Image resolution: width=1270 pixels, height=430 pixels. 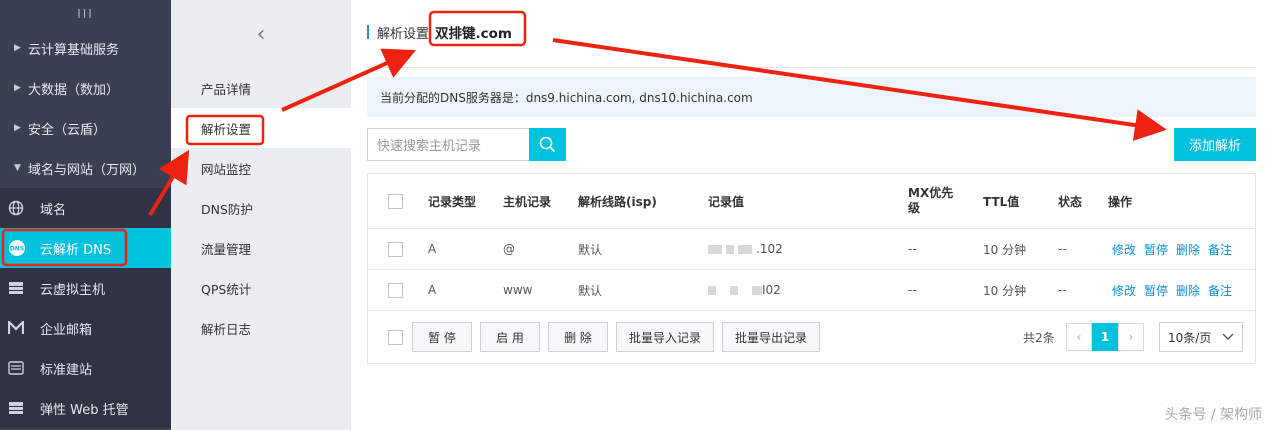 I want to click on search-button, so click(x=547, y=144).